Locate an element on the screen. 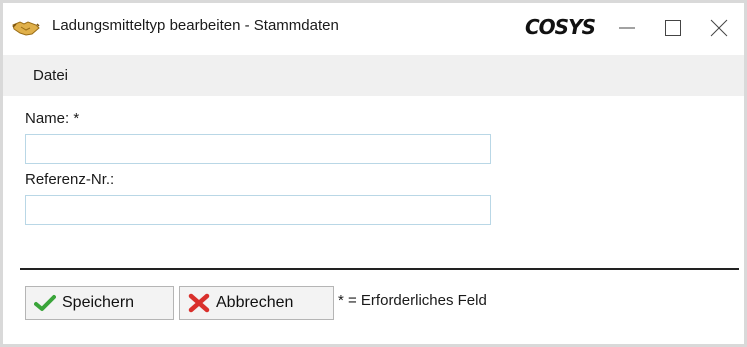  cosys-logo: COSYS is located at coordinates (560, 27).